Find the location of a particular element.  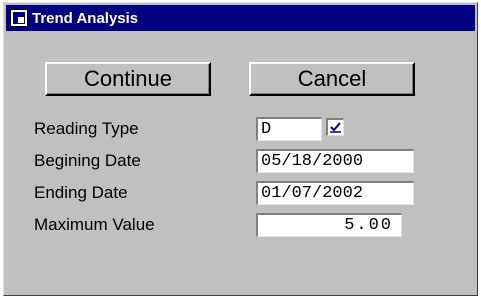

check-icon is located at coordinates (335, 127).